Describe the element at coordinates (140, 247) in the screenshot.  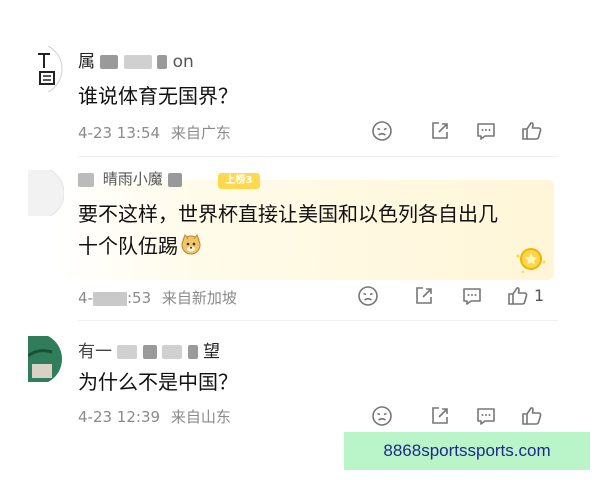
I see `comment-text-line2: 十个队伍踢` at that location.